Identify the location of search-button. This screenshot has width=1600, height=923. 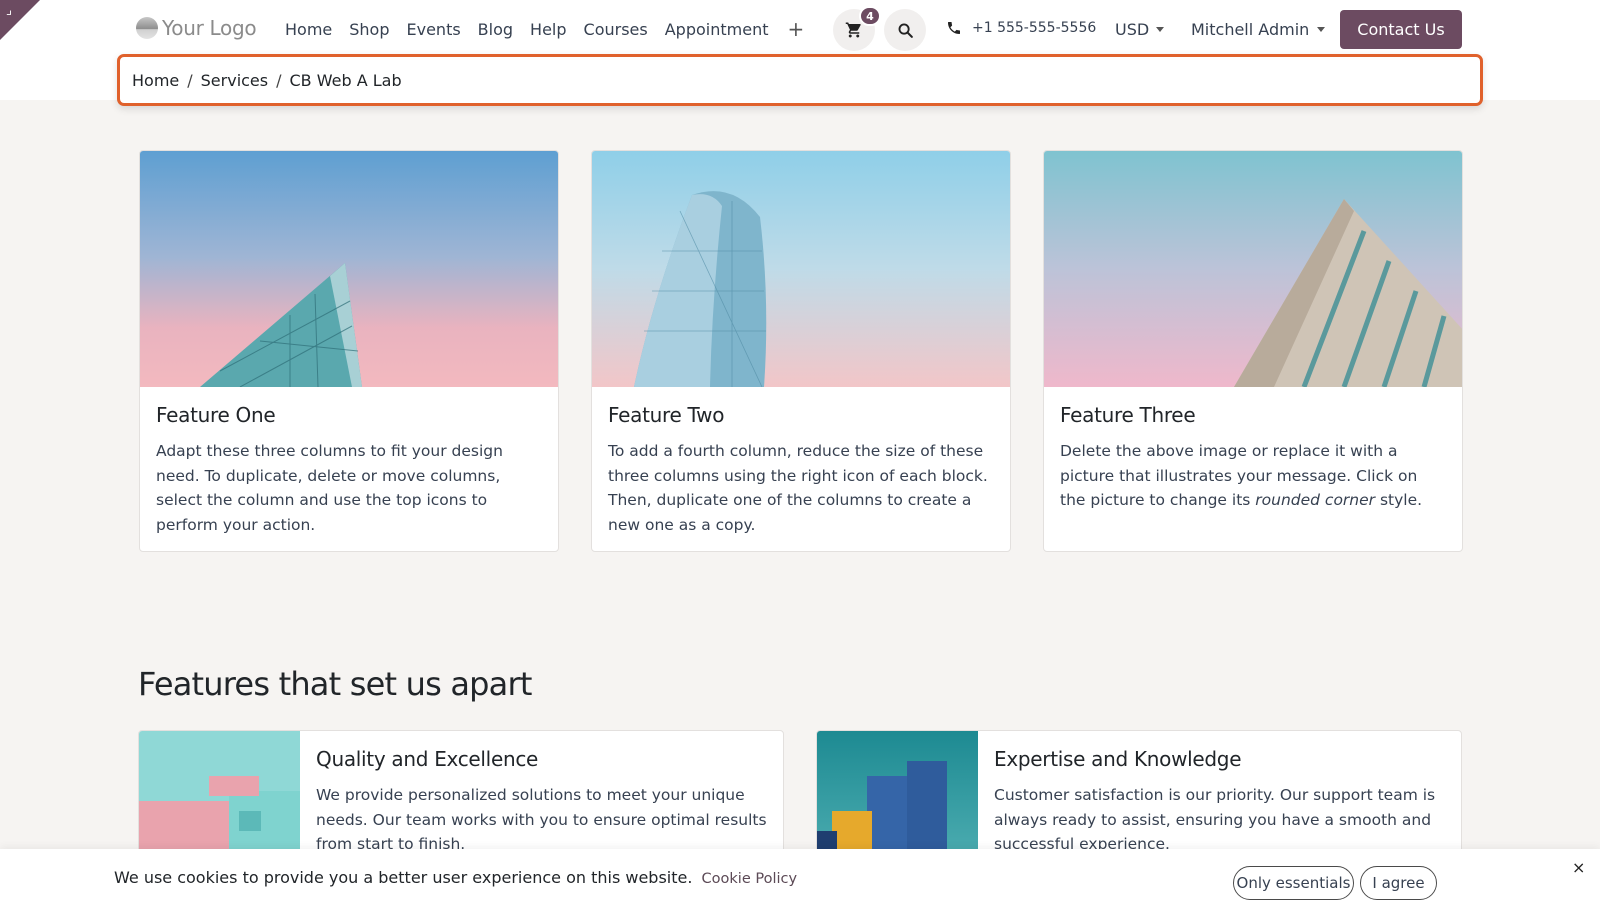
(905, 30).